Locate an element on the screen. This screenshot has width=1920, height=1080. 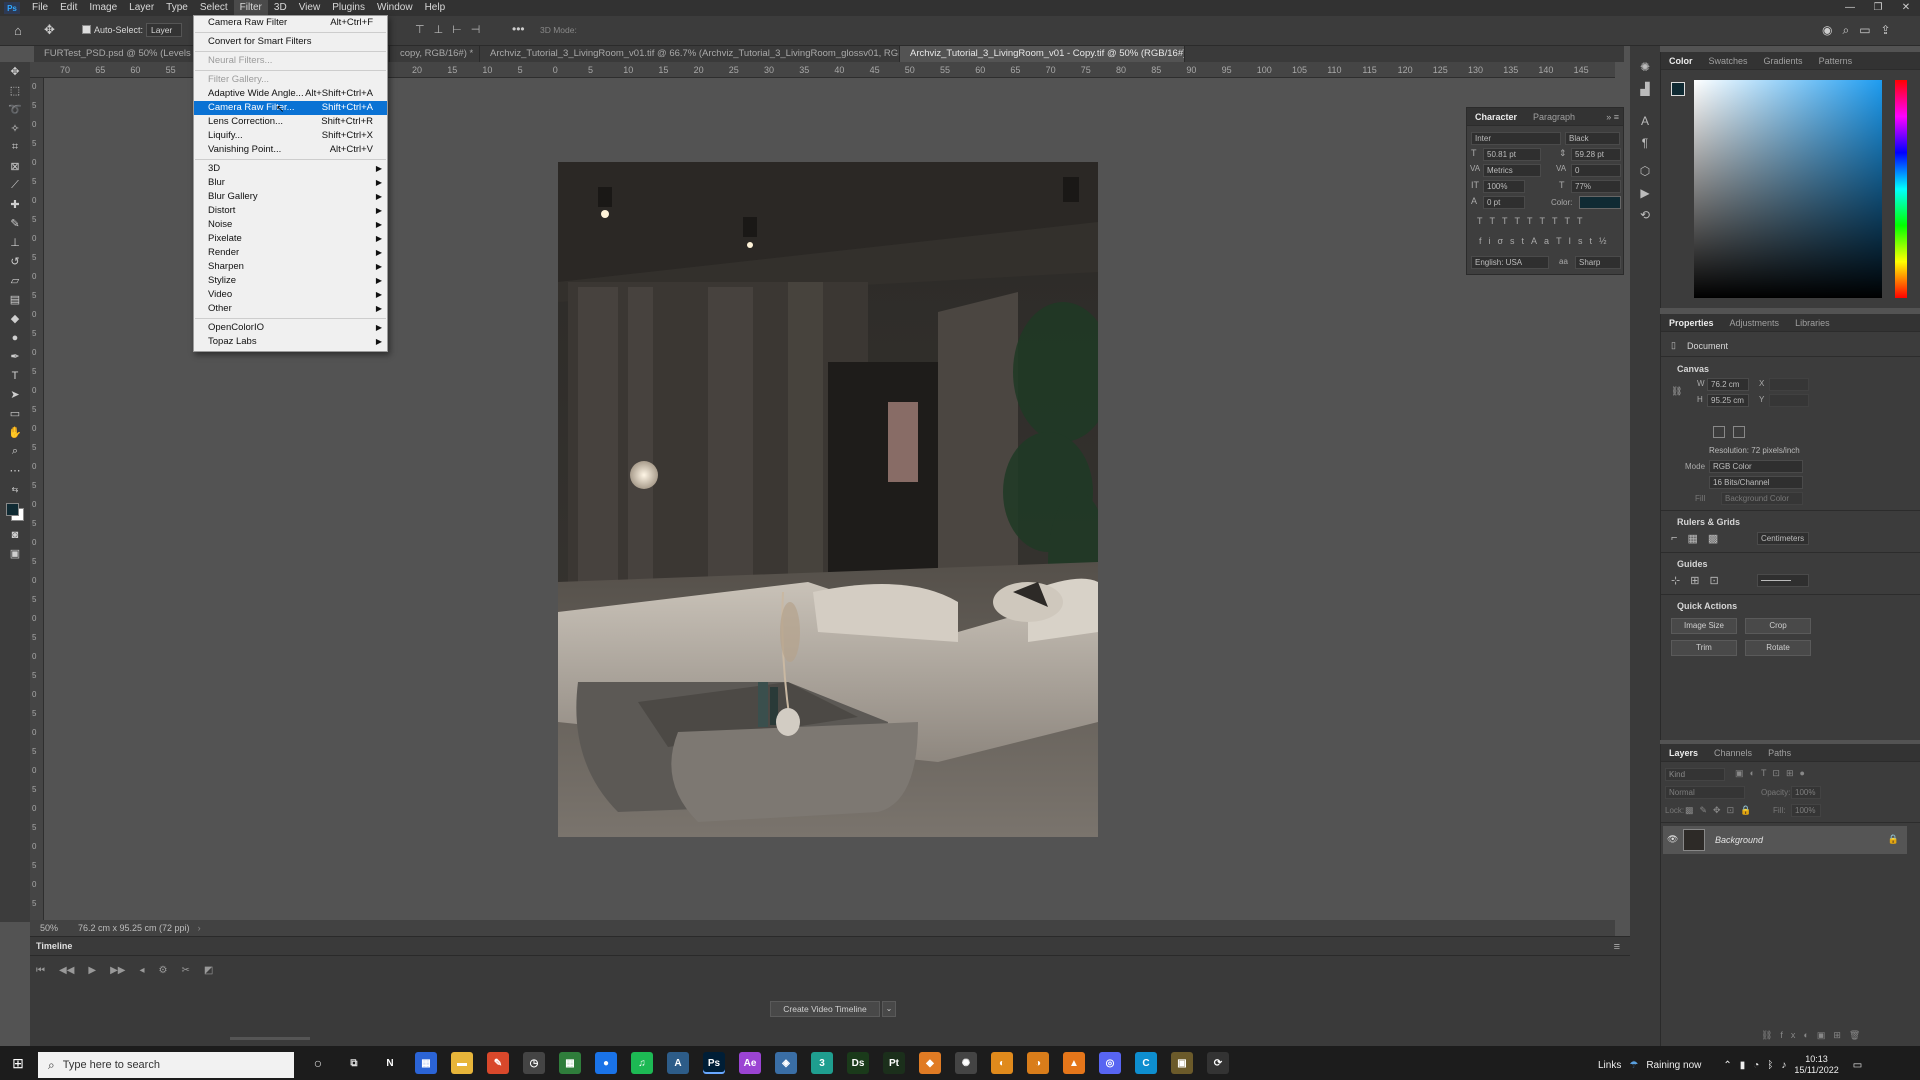
filter-menu-item-pixelate: Pixelate ▶ is located at coordinates (290, 239).